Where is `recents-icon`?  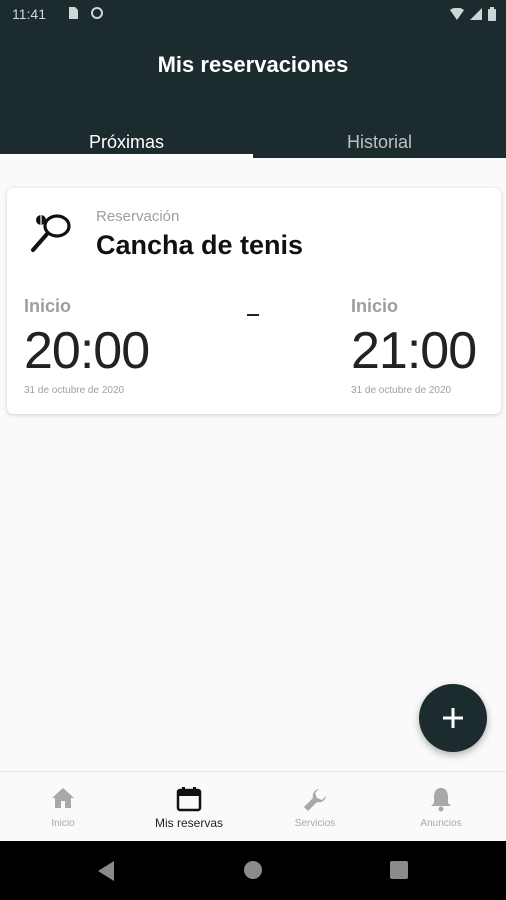
recents-icon is located at coordinates (399, 870).